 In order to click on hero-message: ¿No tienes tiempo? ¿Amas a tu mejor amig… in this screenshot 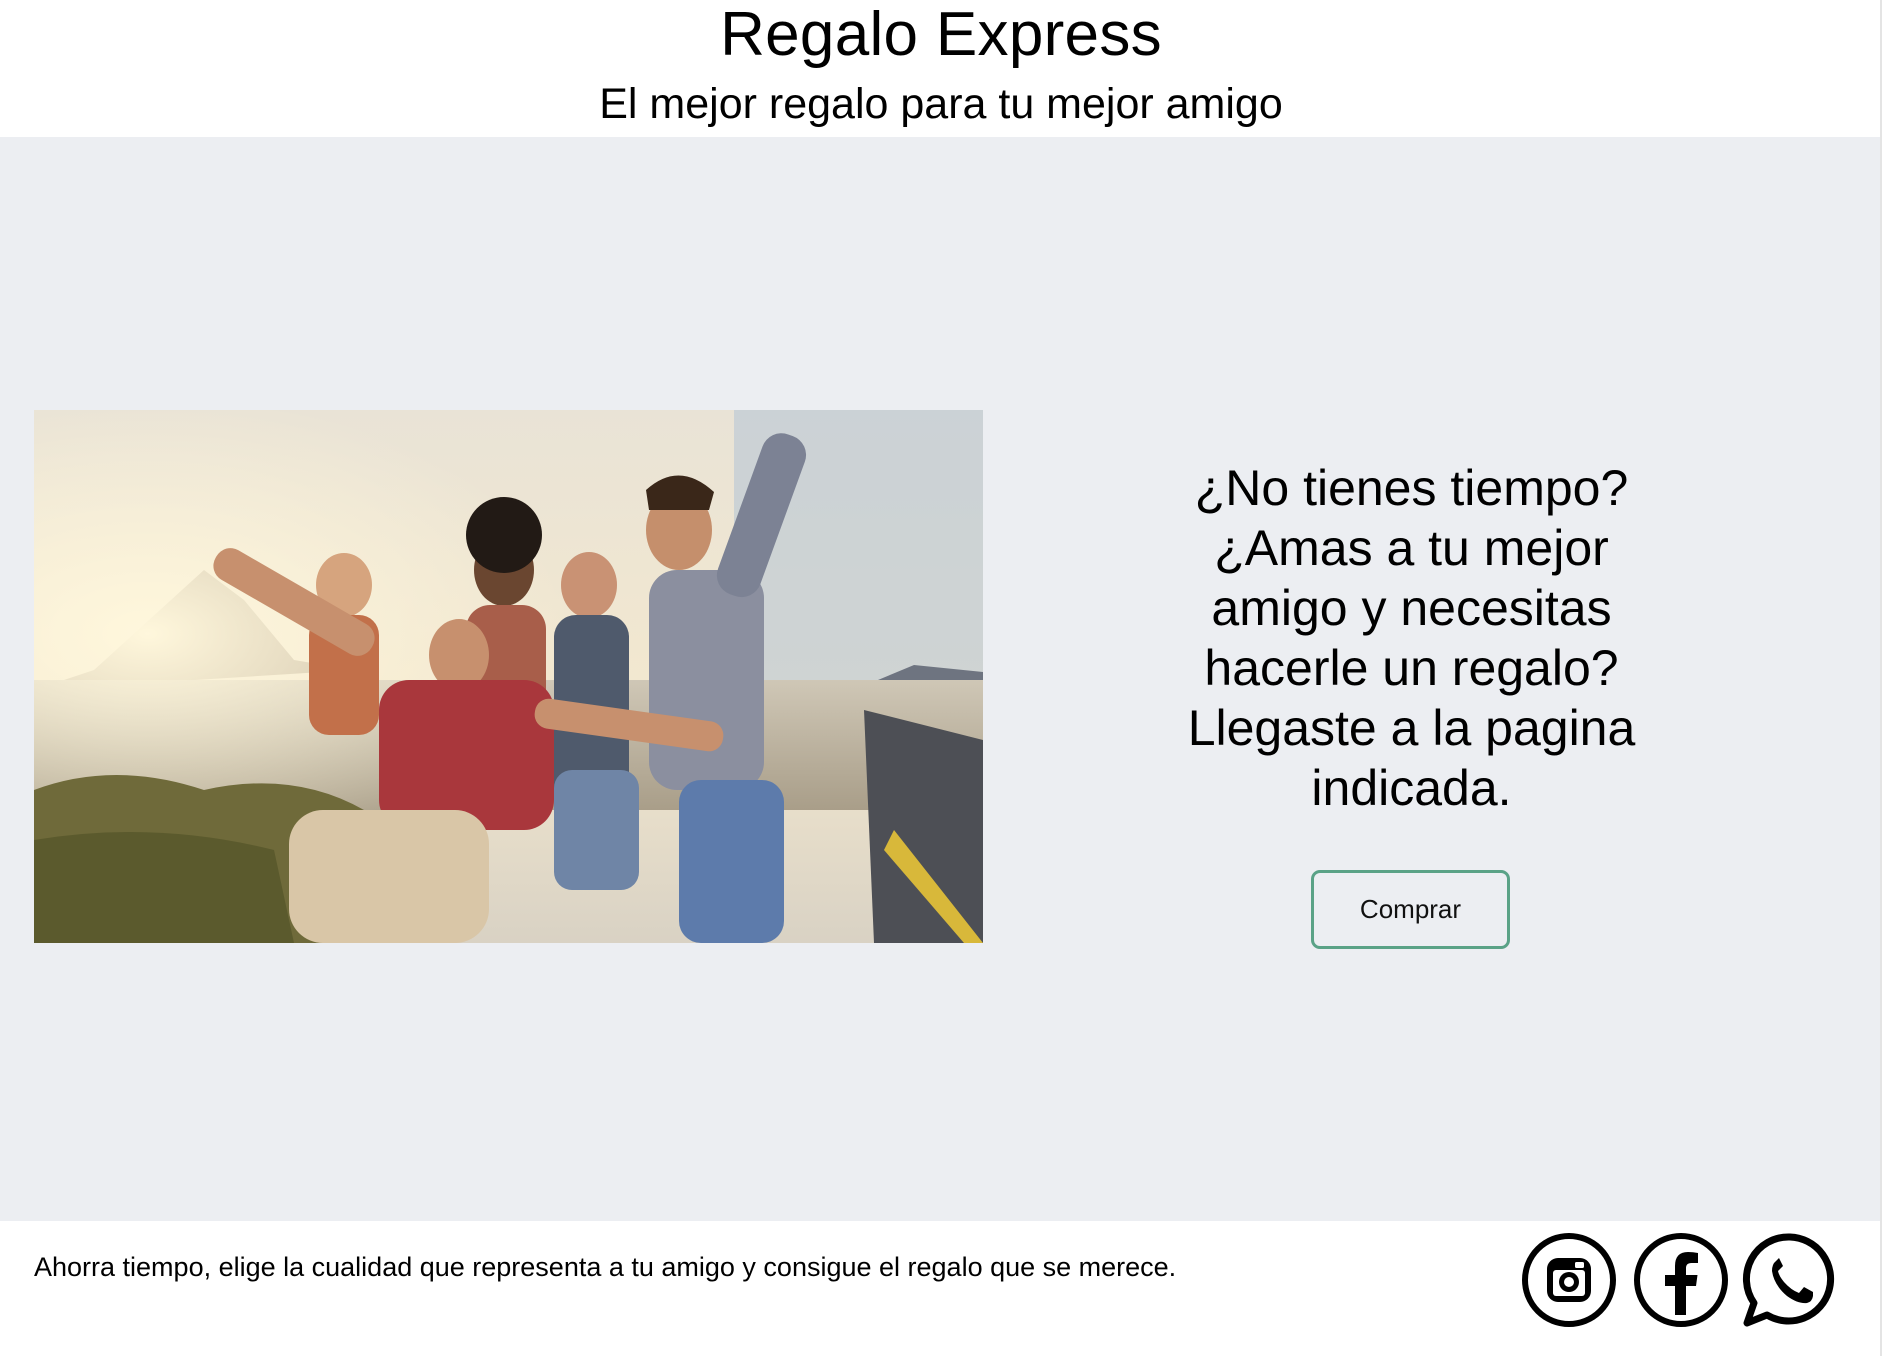, I will do `click(1411, 638)`.